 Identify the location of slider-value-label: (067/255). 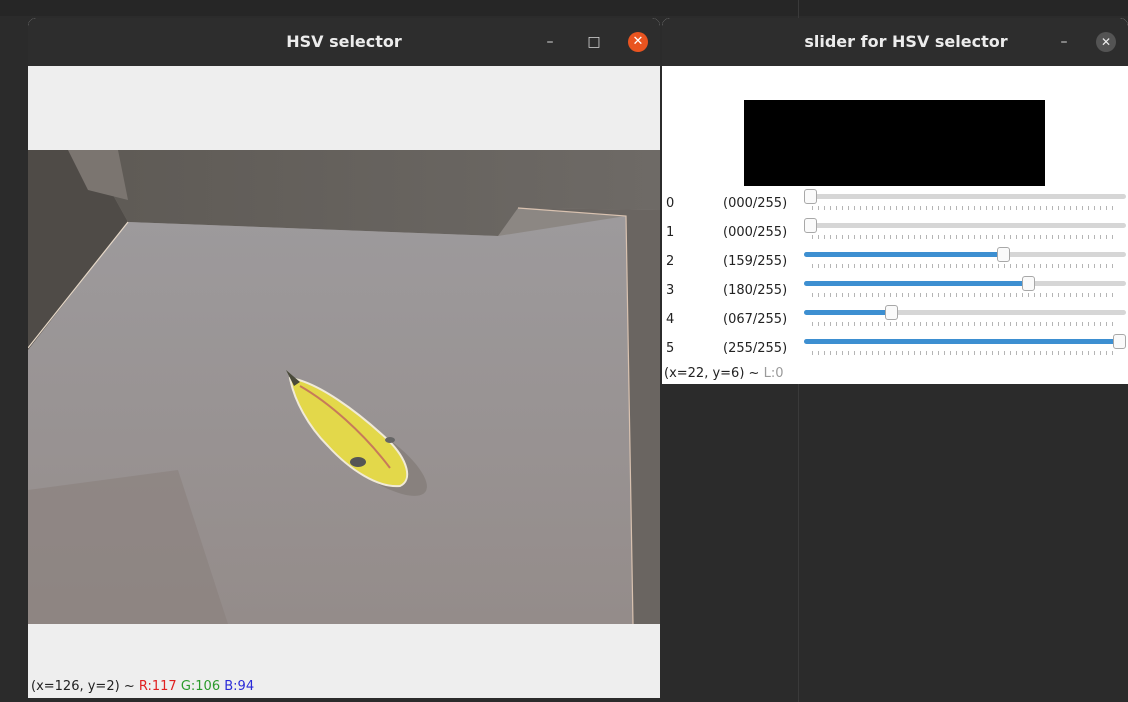
(755, 319).